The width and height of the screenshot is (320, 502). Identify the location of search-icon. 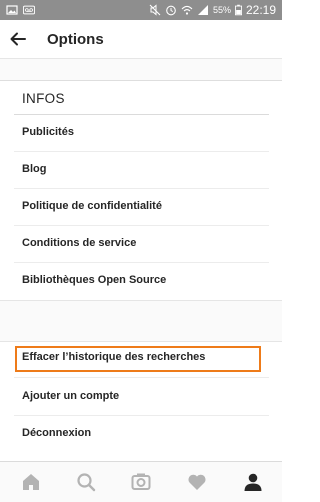
(86, 482).